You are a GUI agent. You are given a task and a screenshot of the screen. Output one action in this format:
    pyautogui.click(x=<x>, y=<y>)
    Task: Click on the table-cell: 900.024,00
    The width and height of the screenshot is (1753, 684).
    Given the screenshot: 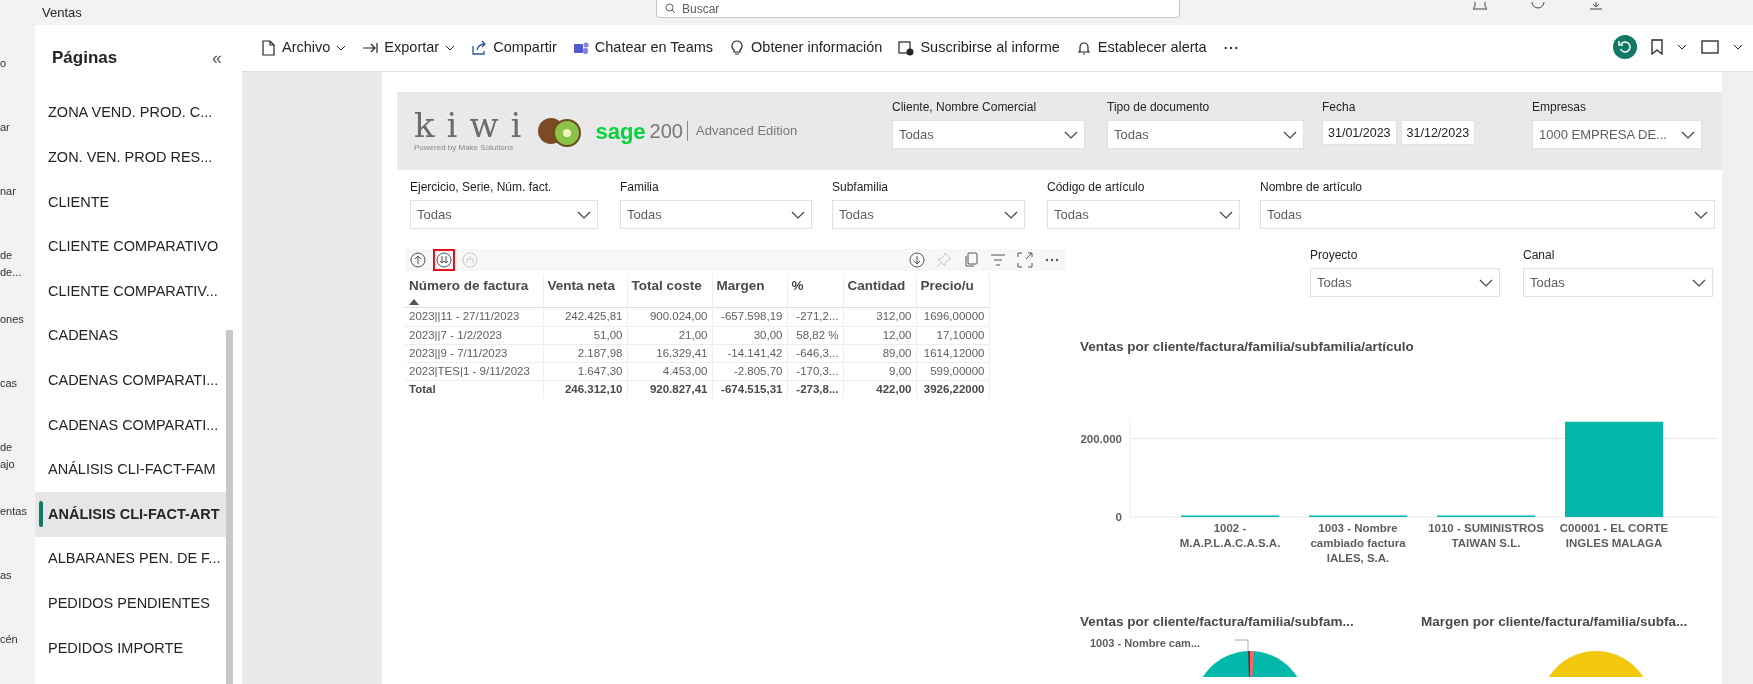 What is the action you would take?
    pyautogui.click(x=669, y=316)
    